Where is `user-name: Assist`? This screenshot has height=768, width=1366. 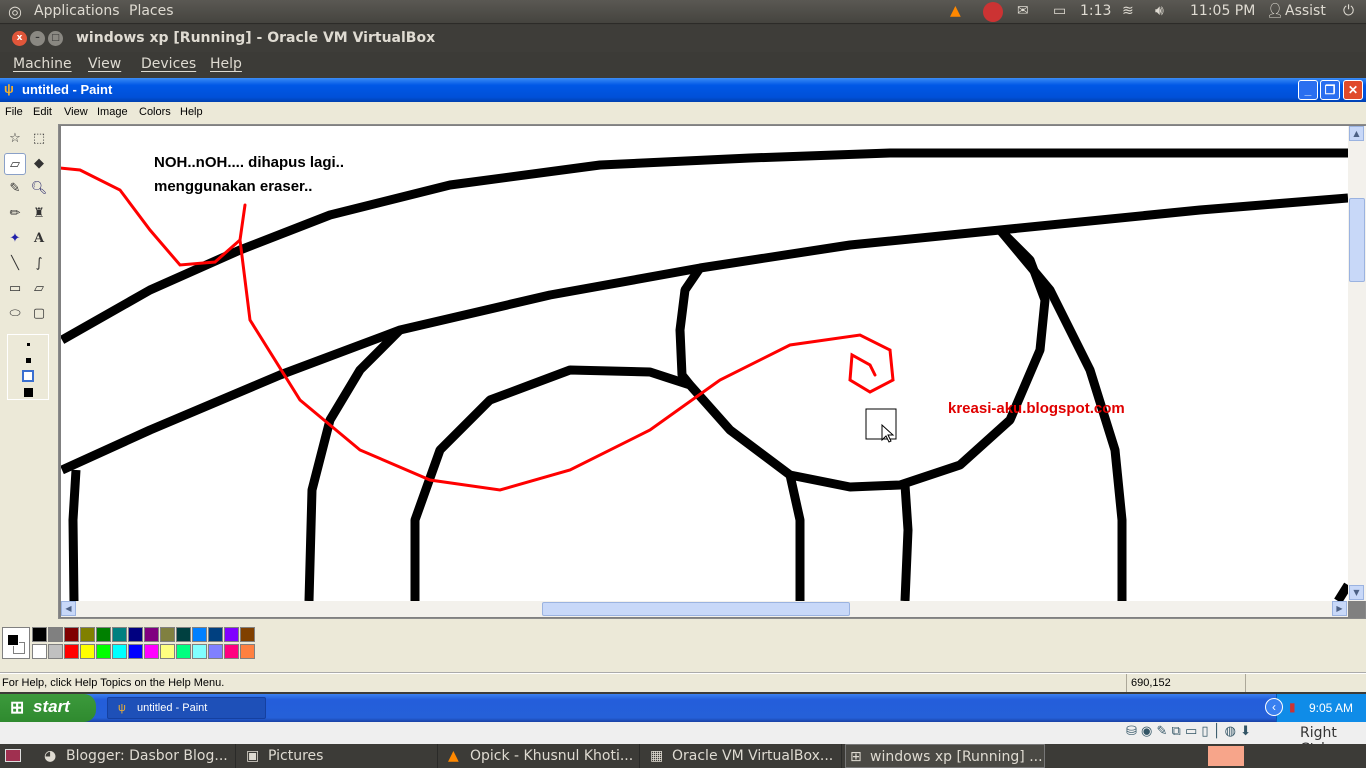
user-name: Assist is located at coordinates (1305, 11).